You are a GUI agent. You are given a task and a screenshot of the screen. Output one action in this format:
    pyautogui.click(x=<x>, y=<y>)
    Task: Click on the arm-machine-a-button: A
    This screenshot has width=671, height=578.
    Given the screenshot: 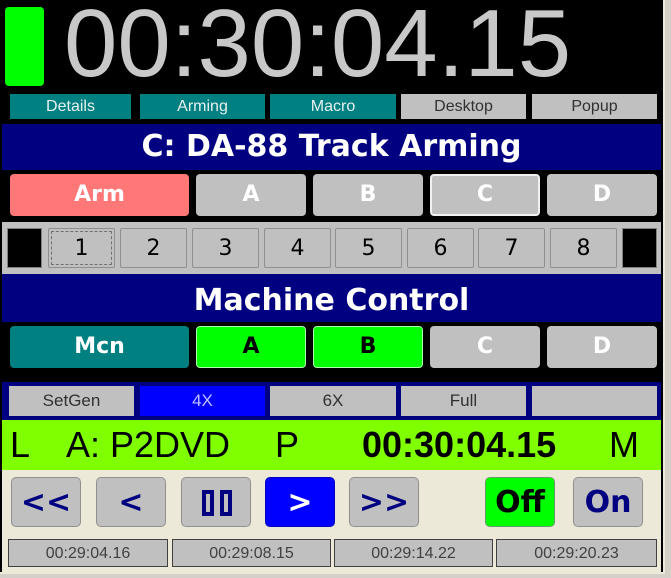 What is the action you would take?
    pyautogui.click(x=251, y=195)
    